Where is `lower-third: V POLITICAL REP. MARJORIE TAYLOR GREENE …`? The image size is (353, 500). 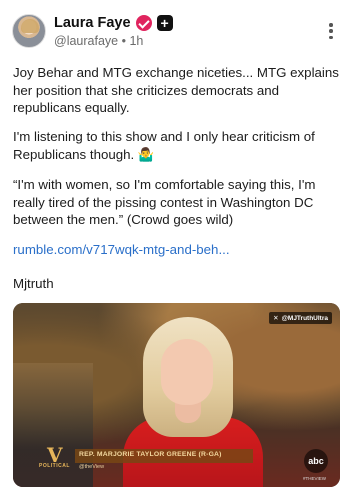
lower-third: V POLITICAL REP. MARJORIE TAYLOR GREENE … is located at coordinates (146, 457).